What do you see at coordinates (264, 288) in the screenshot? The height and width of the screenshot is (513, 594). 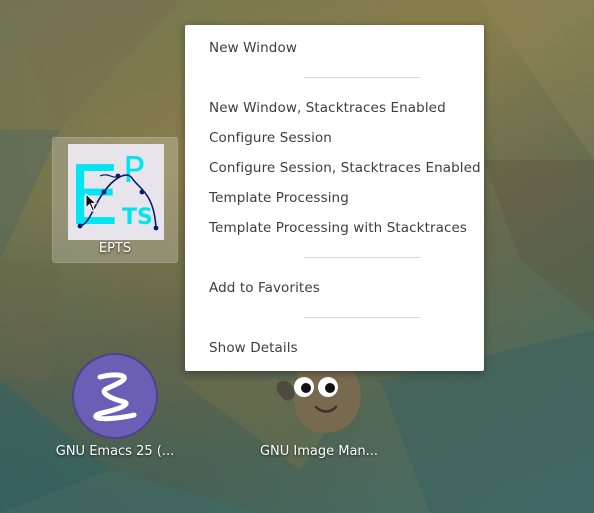 I see `menu-item-add-to-favorites: Add to Favorites` at bounding box center [264, 288].